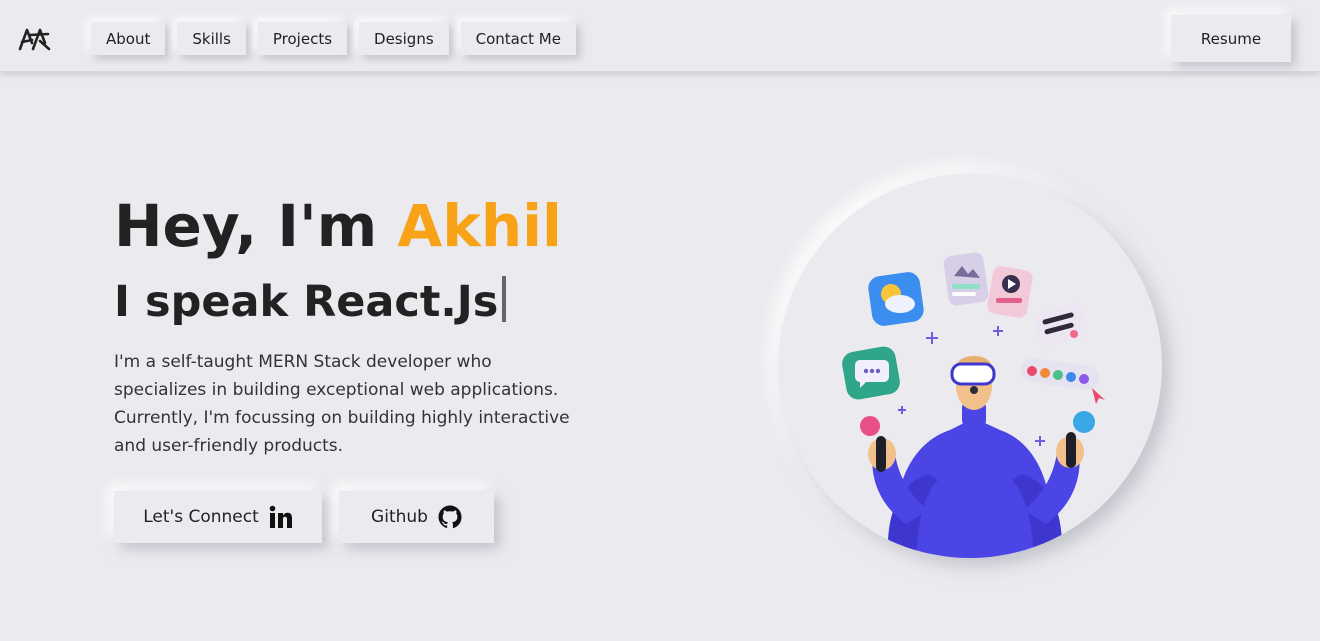 This screenshot has width=1320, height=641. Describe the element at coordinates (896, 299) in the screenshot. I see `weather-app-icon` at that location.